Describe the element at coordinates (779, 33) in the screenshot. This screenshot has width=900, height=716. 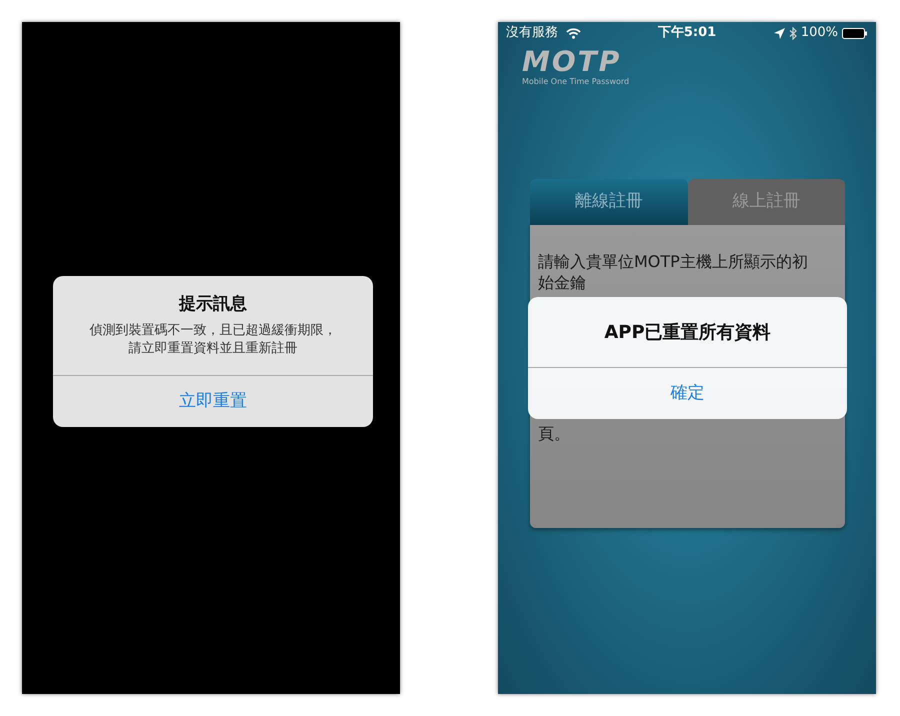
I see `location-icon` at that location.